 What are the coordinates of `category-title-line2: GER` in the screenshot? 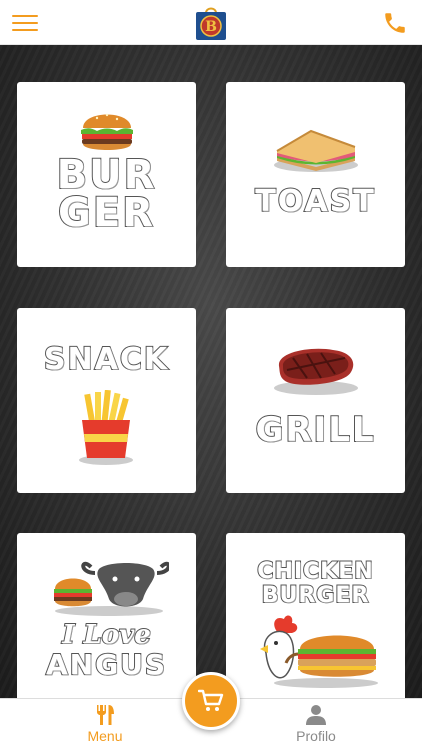 It's located at (106, 213).